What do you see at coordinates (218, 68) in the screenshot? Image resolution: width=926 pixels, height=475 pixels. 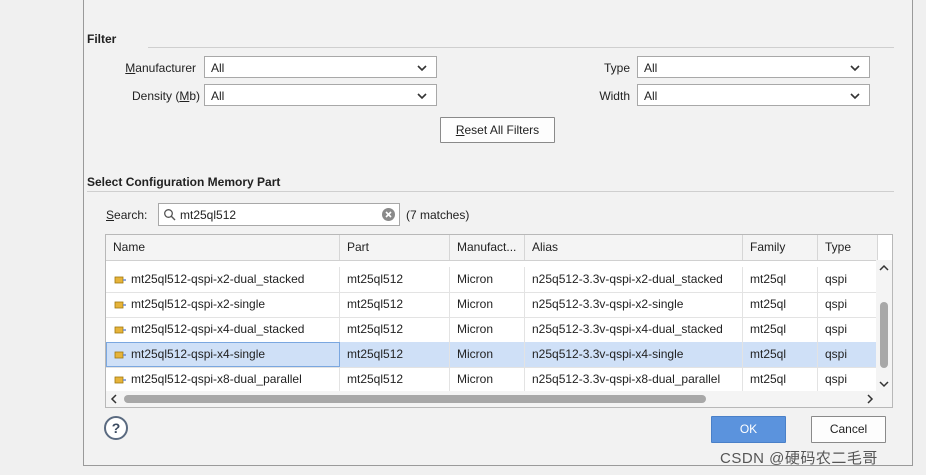 I see `manufacturer-value: All` at bounding box center [218, 68].